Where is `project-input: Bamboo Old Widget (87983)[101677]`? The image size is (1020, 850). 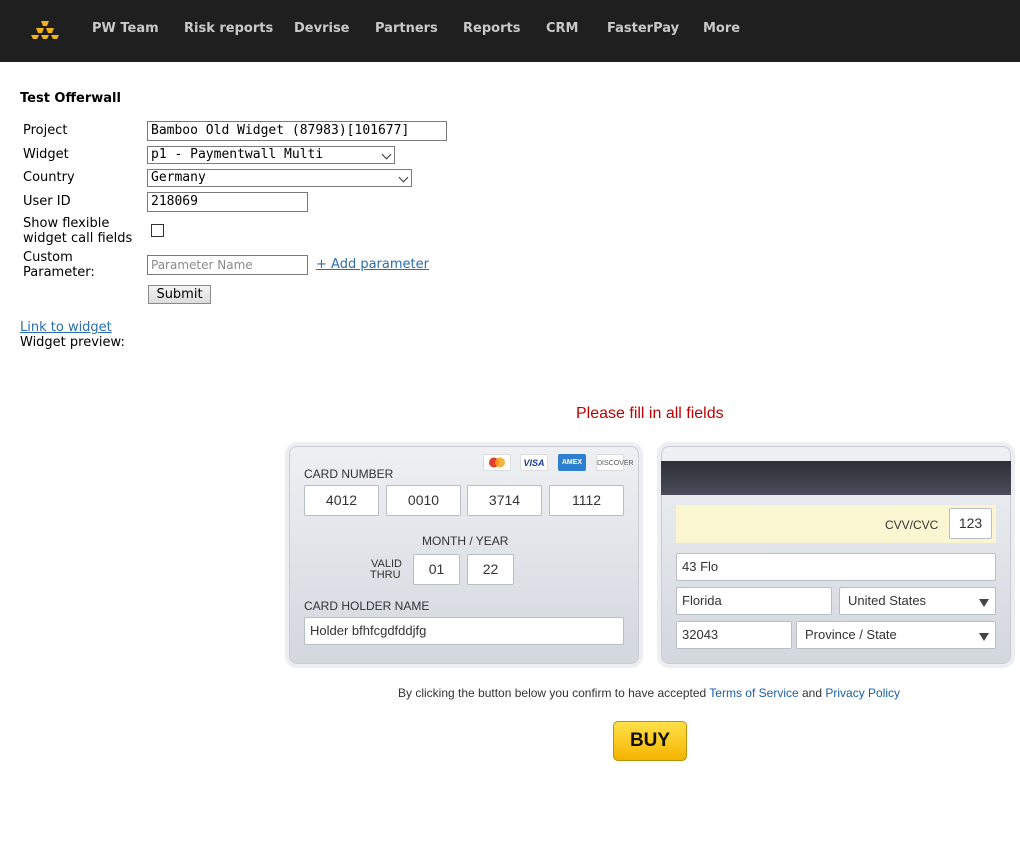 project-input: Bamboo Old Widget (87983)[101677] is located at coordinates (297, 131).